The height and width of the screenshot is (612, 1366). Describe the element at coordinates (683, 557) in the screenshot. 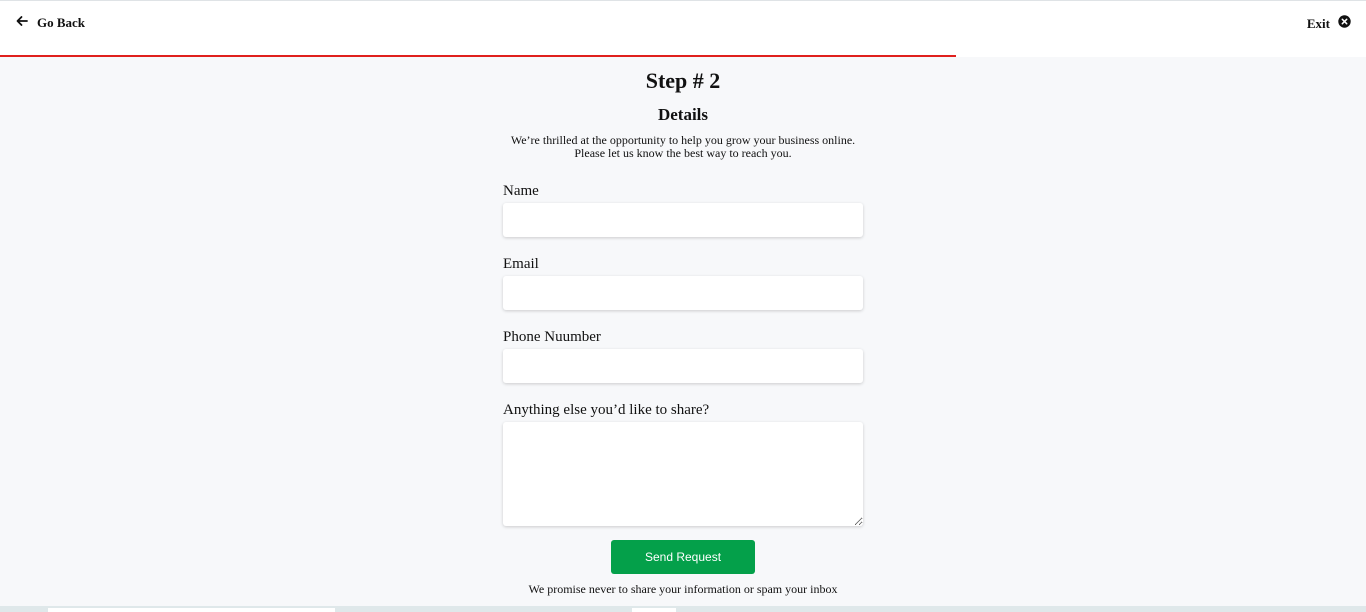

I see `send-request-button: Send Request` at that location.